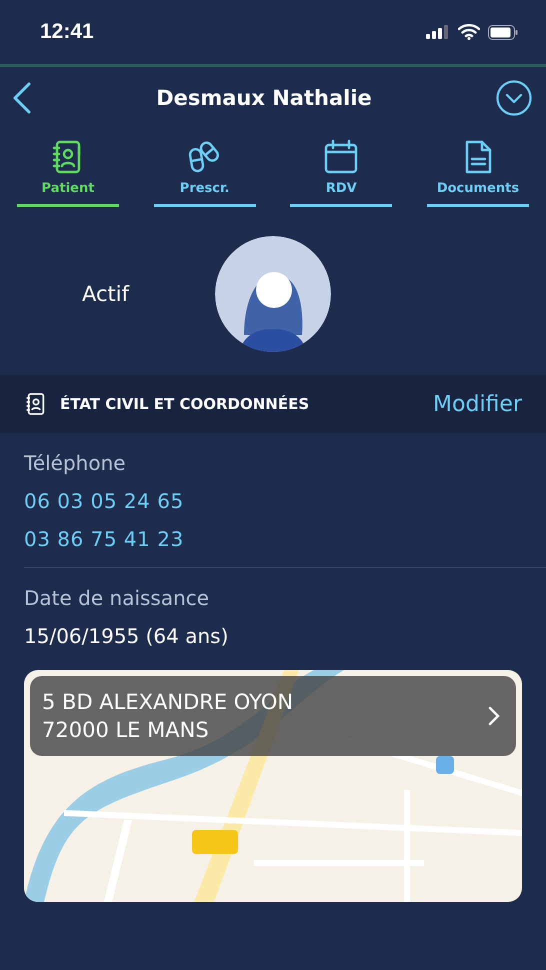  I want to click on chevron-down-icon, so click(514, 98).